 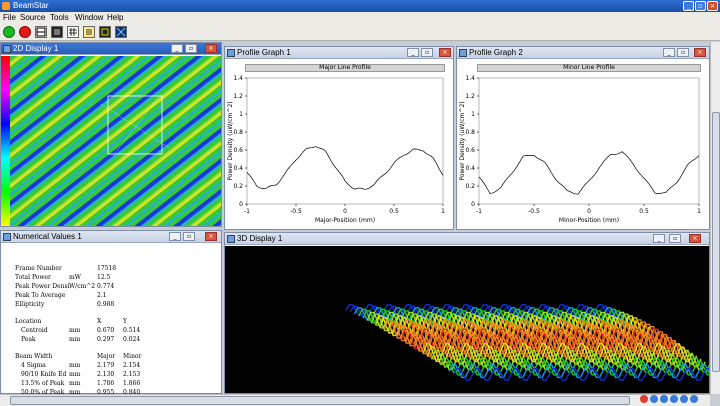 I want to click on run-icon, so click(x=9, y=32).